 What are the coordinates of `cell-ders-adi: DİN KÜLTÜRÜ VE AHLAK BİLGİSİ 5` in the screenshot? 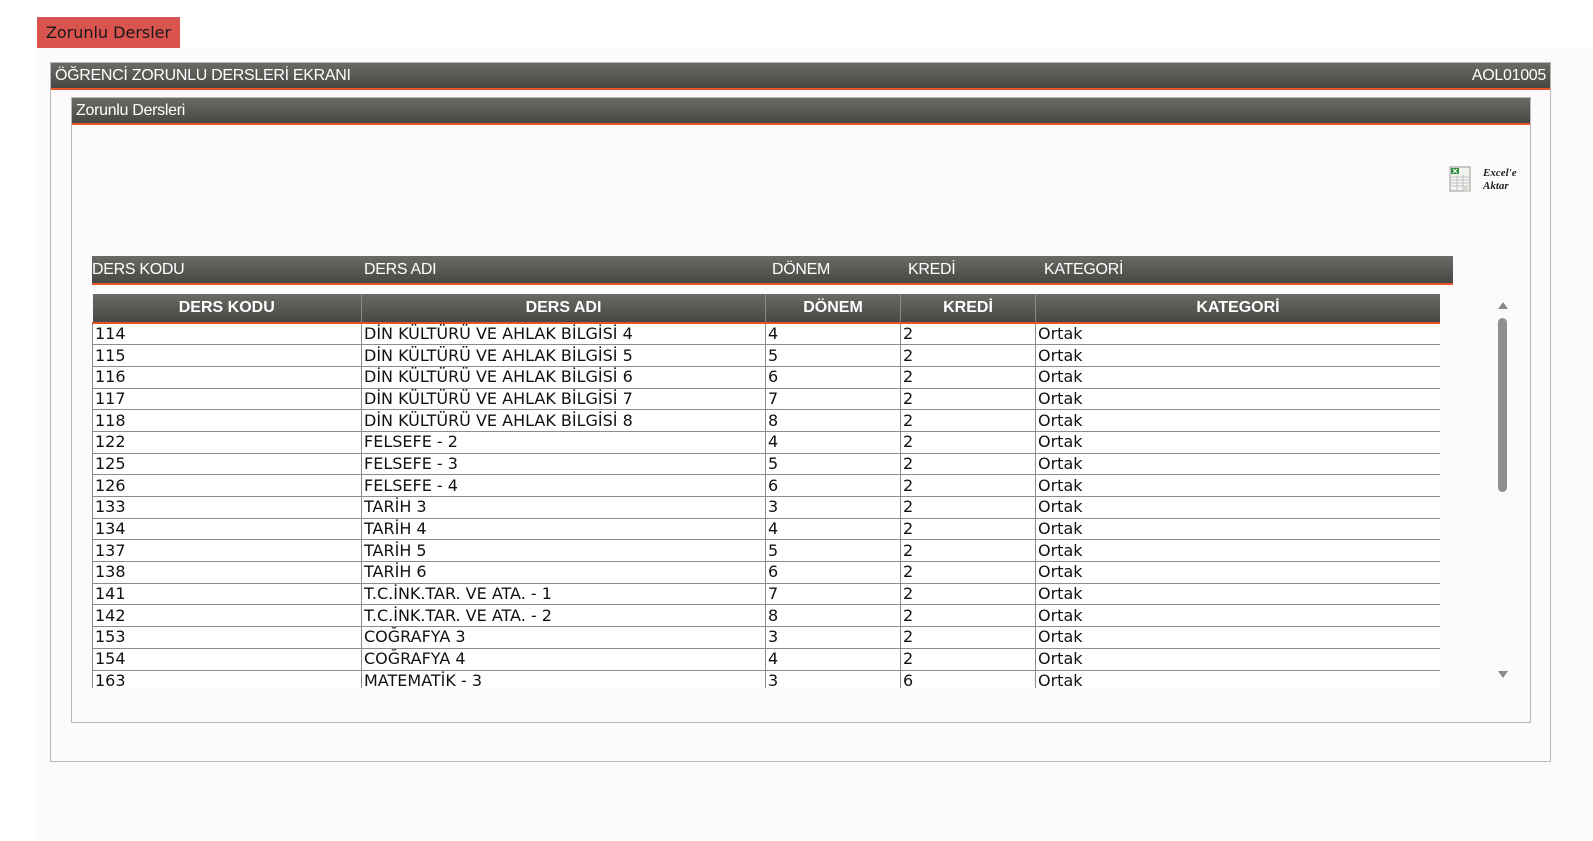 It's located at (563, 355).